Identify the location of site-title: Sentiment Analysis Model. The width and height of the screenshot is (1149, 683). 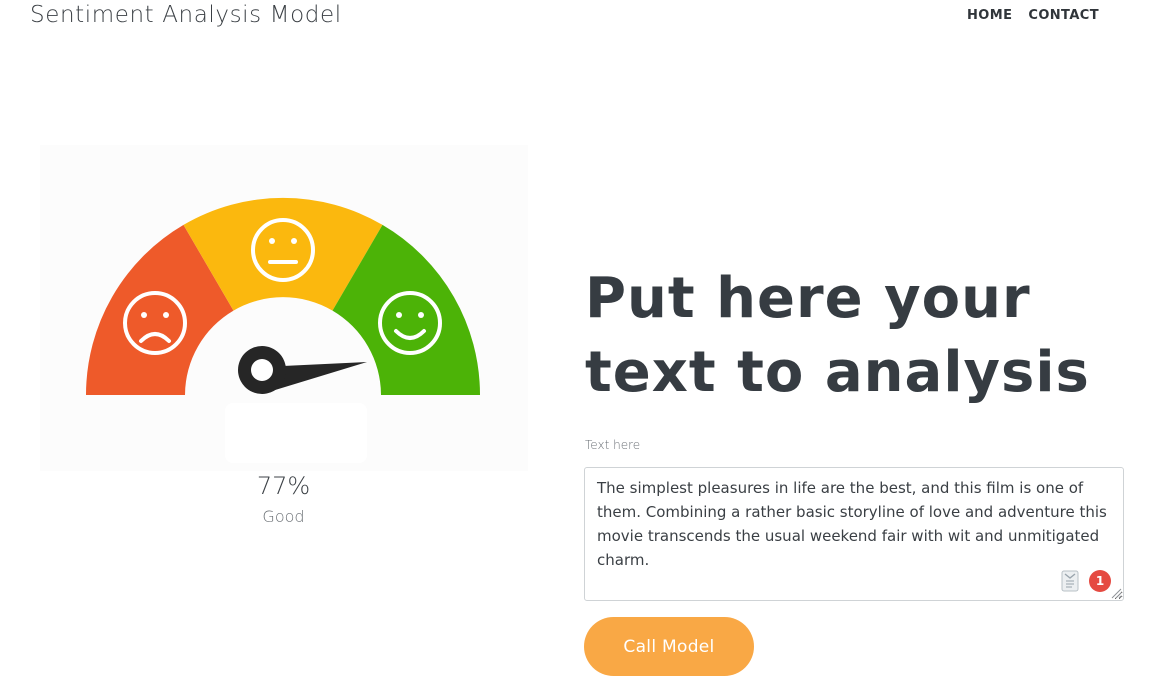
(186, 15).